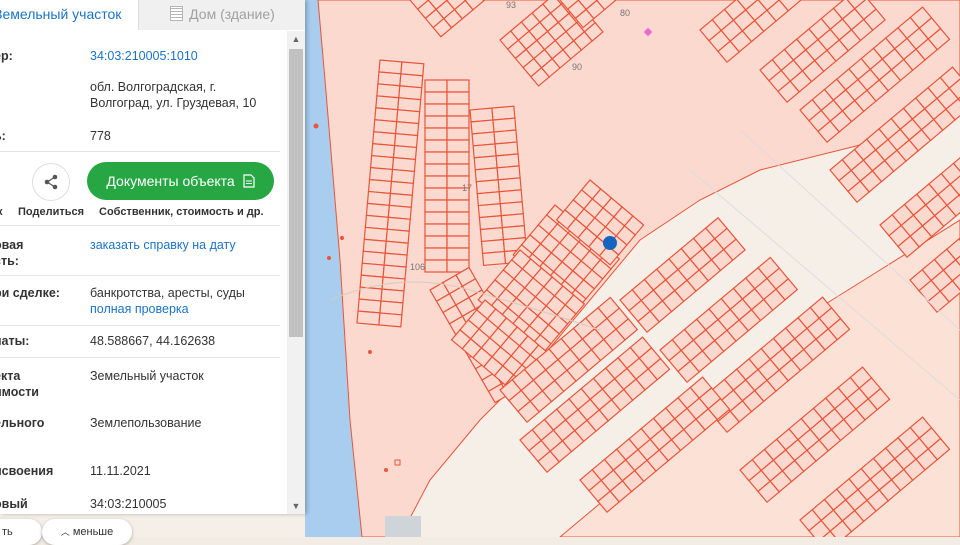 This screenshot has height=545, width=960. I want to click on documents-caption: Собственник, стоимость и др., so click(181, 212).